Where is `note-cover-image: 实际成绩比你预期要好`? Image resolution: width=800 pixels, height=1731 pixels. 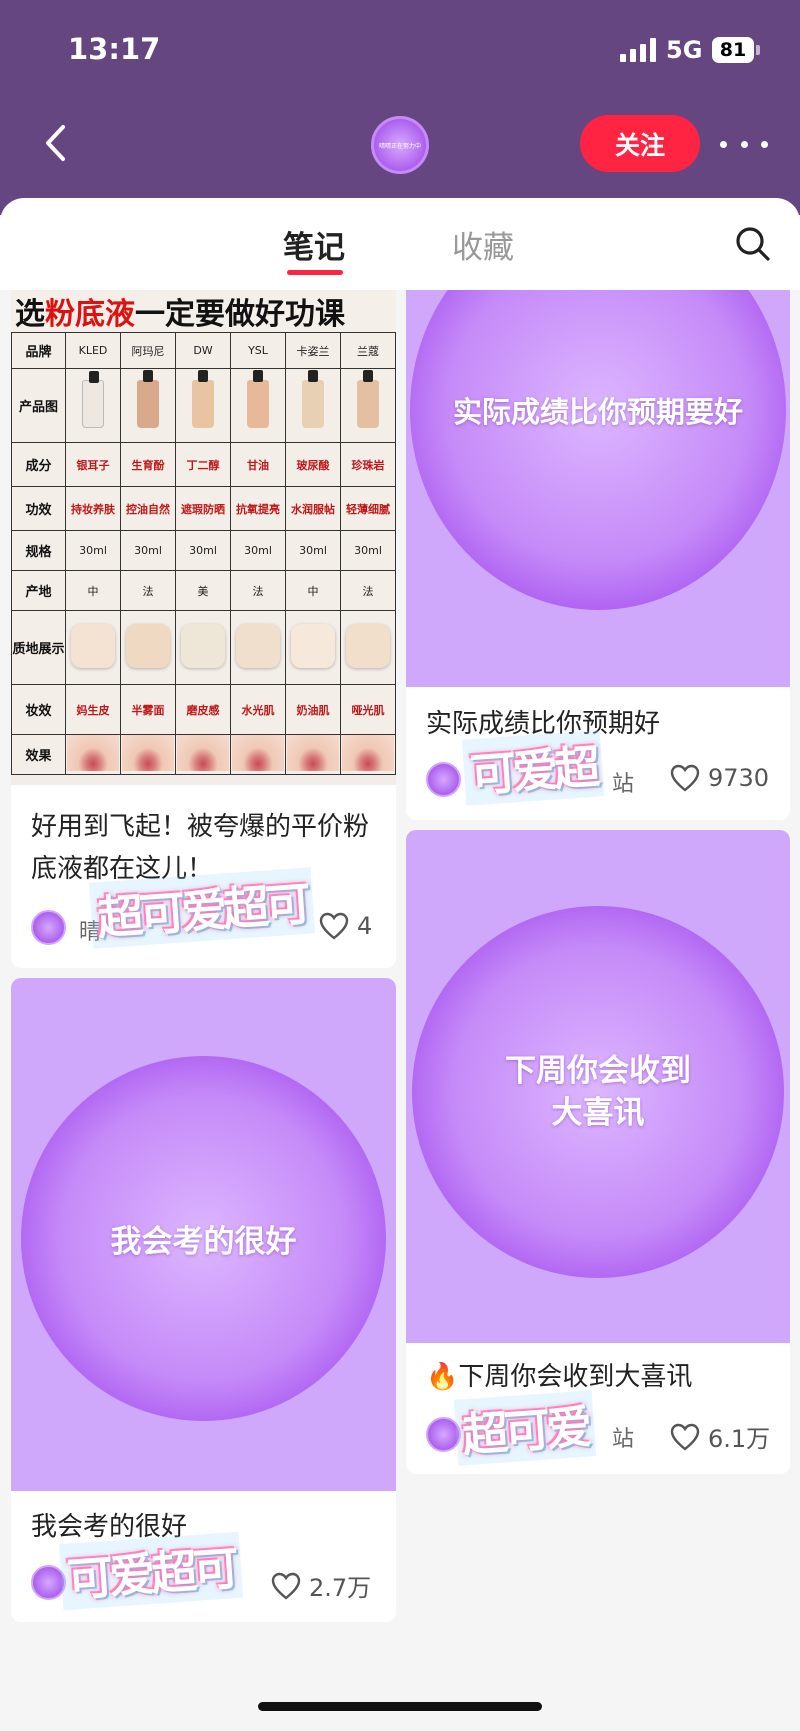 note-cover-image: 实际成绩比你预期要好 is located at coordinates (598, 488).